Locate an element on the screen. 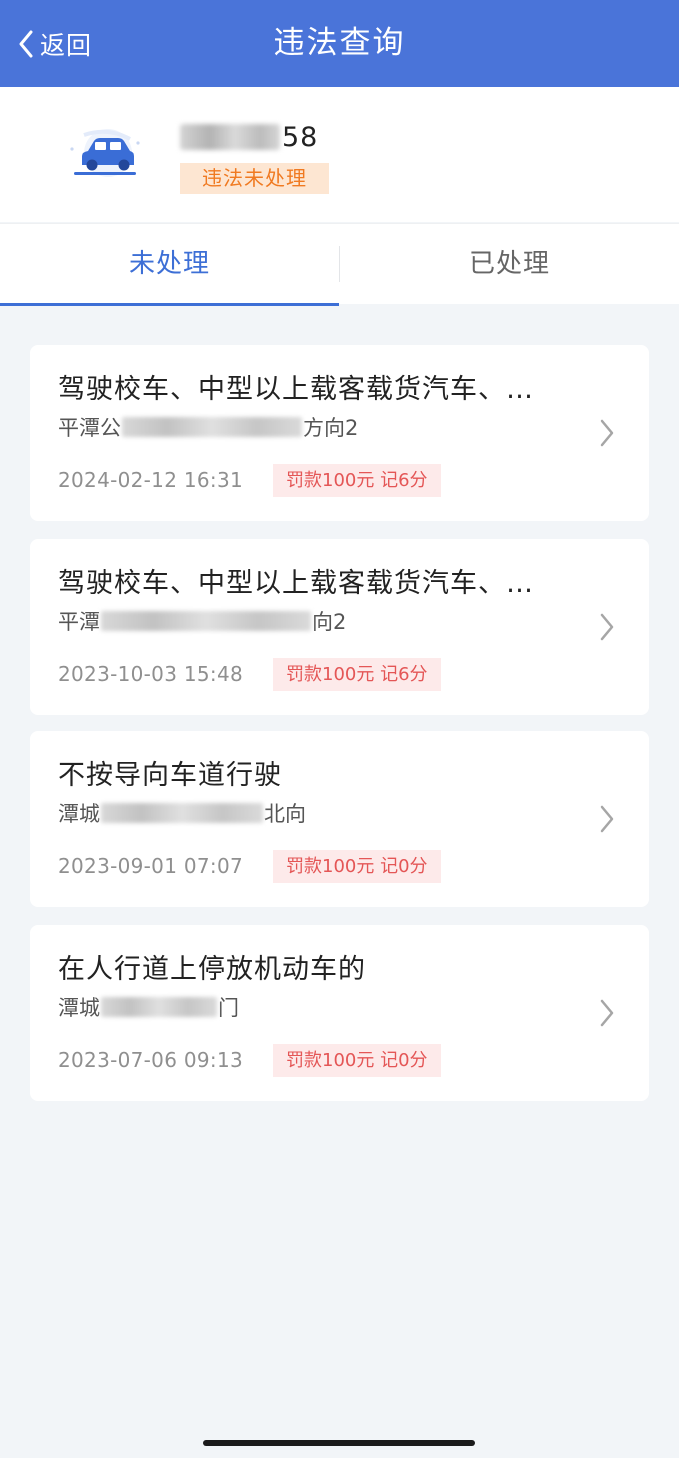 Image resolution: width=679 pixels, height=1458 pixels. violation-time: 2023-07-06 09:13 is located at coordinates (151, 1060).